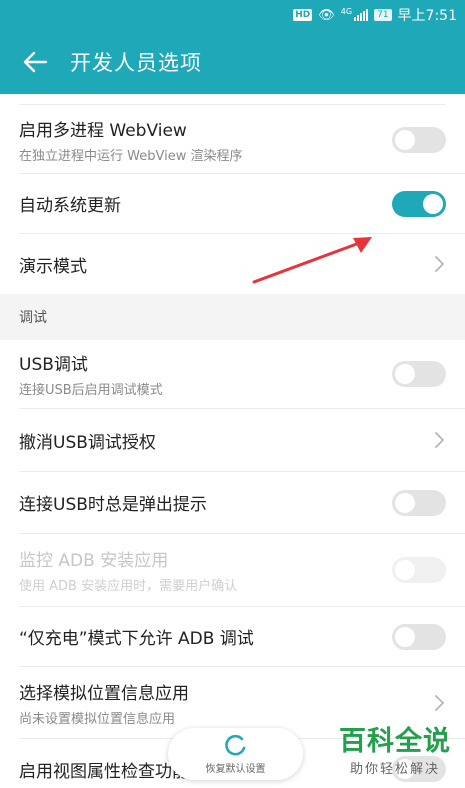  Describe the element at coordinates (91, 390) in the screenshot. I see `setting-description: 连接USB后启用调试模式` at that location.